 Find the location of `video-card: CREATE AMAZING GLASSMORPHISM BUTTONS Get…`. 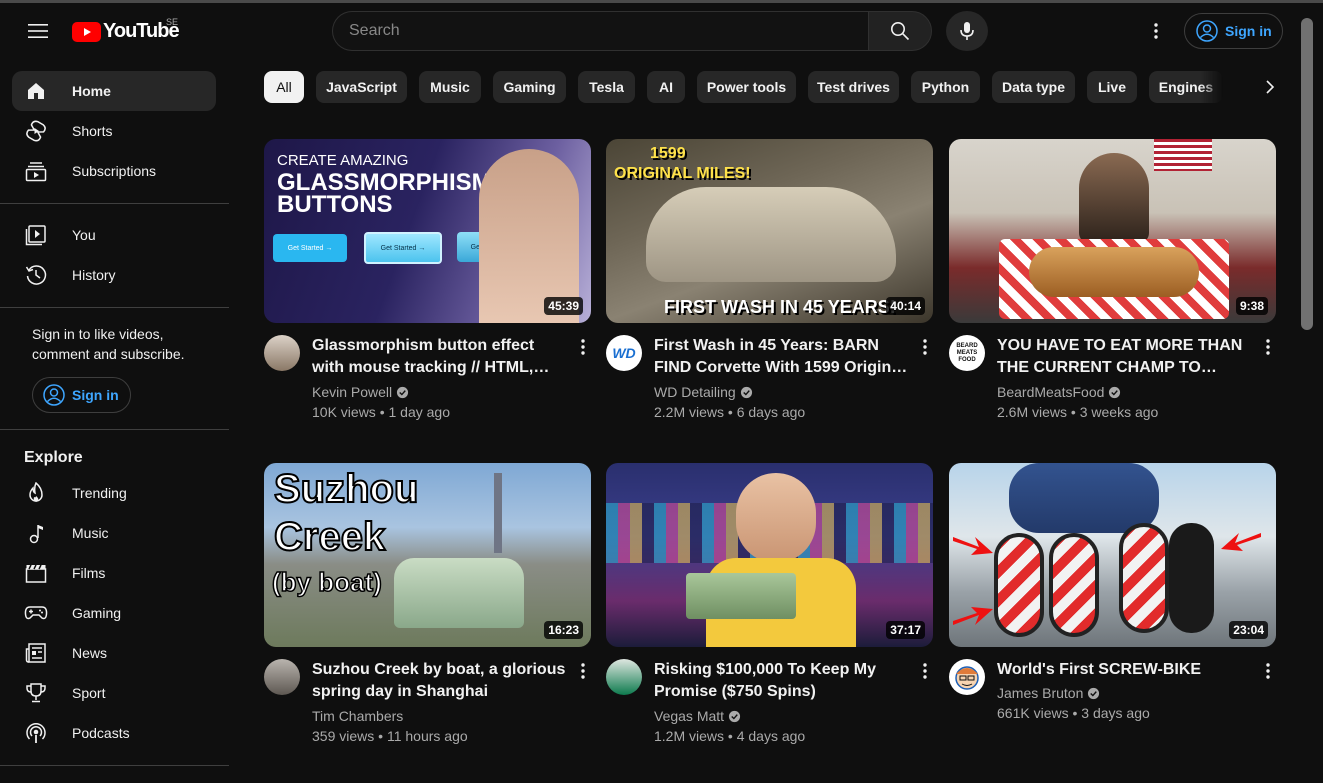

video-card: CREATE AMAZING GLASSMORPHISM BUTTONS Get… is located at coordinates (427, 289).